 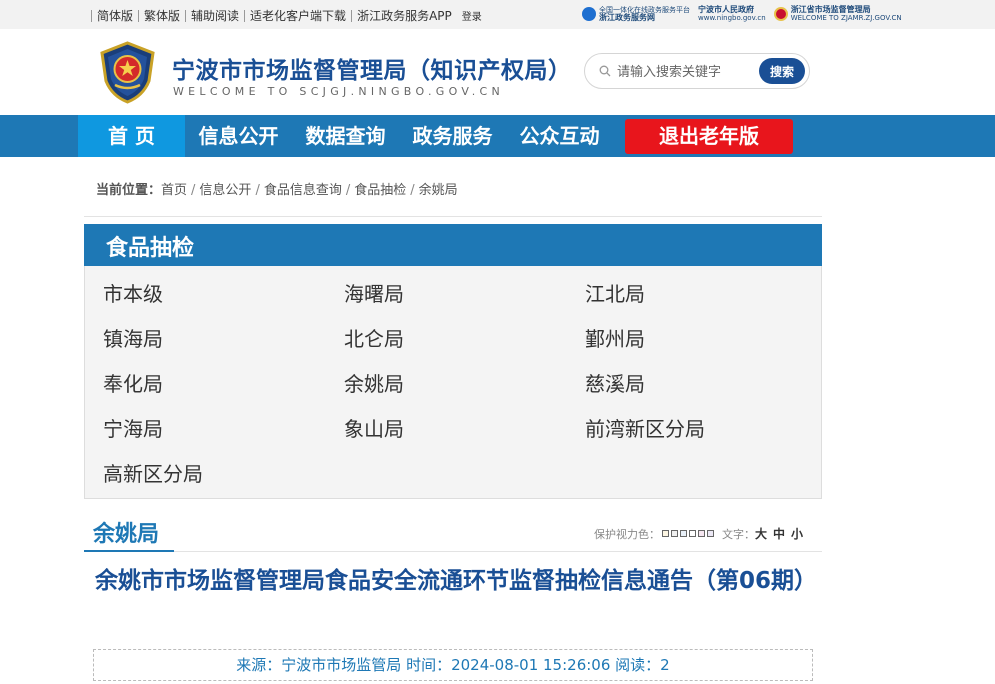 I want to click on district-link: 宁海局, so click(x=133, y=427).